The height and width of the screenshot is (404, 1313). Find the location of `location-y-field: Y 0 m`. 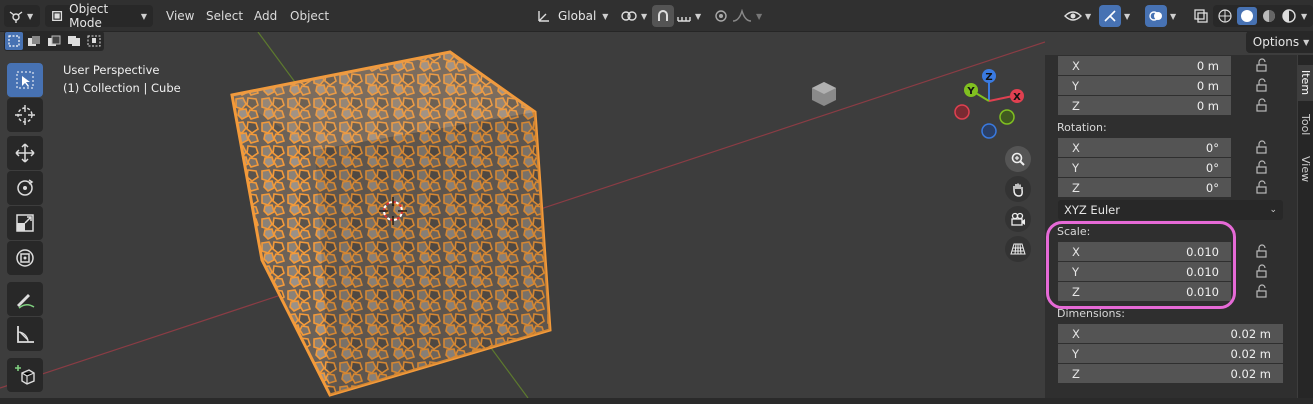

location-y-field: Y 0 m is located at coordinates (1144, 85).